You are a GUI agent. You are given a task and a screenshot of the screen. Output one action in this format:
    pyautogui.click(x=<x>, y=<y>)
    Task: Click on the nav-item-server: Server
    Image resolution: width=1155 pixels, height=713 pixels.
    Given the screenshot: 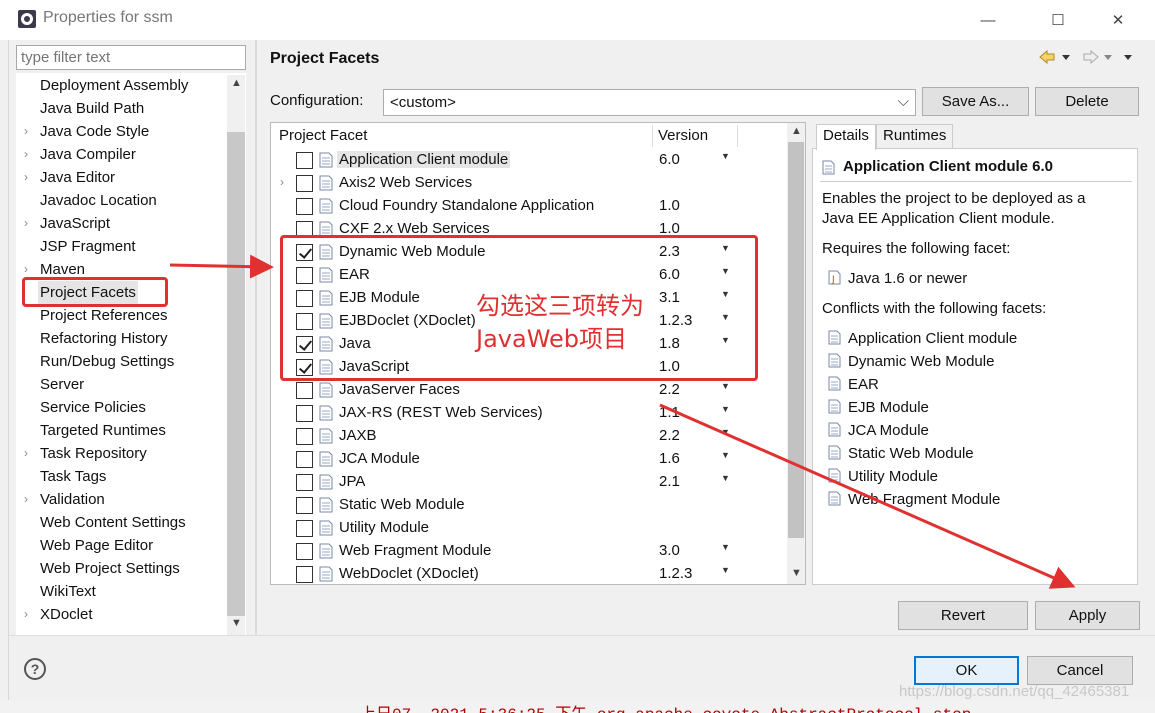 What is the action you would take?
    pyautogui.click(x=62, y=384)
    